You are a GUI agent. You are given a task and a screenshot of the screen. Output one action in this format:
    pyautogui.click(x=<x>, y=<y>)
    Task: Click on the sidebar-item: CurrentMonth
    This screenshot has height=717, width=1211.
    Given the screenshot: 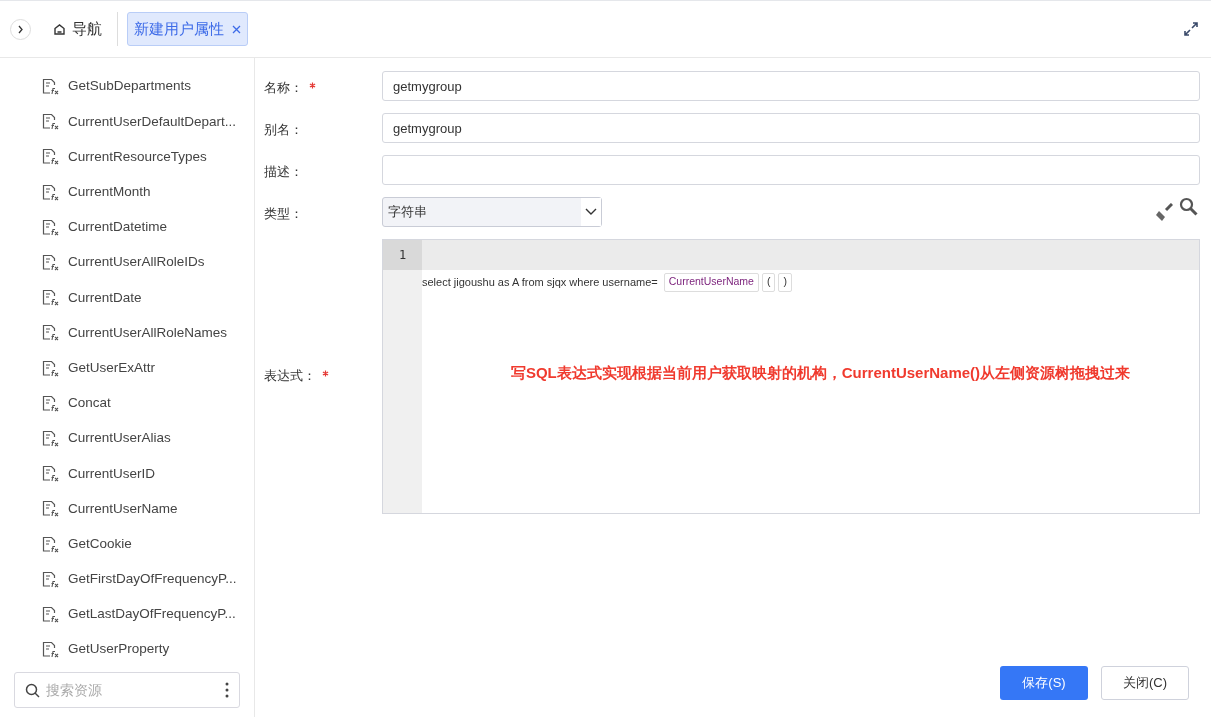 What is the action you would take?
    pyautogui.click(x=127, y=192)
    